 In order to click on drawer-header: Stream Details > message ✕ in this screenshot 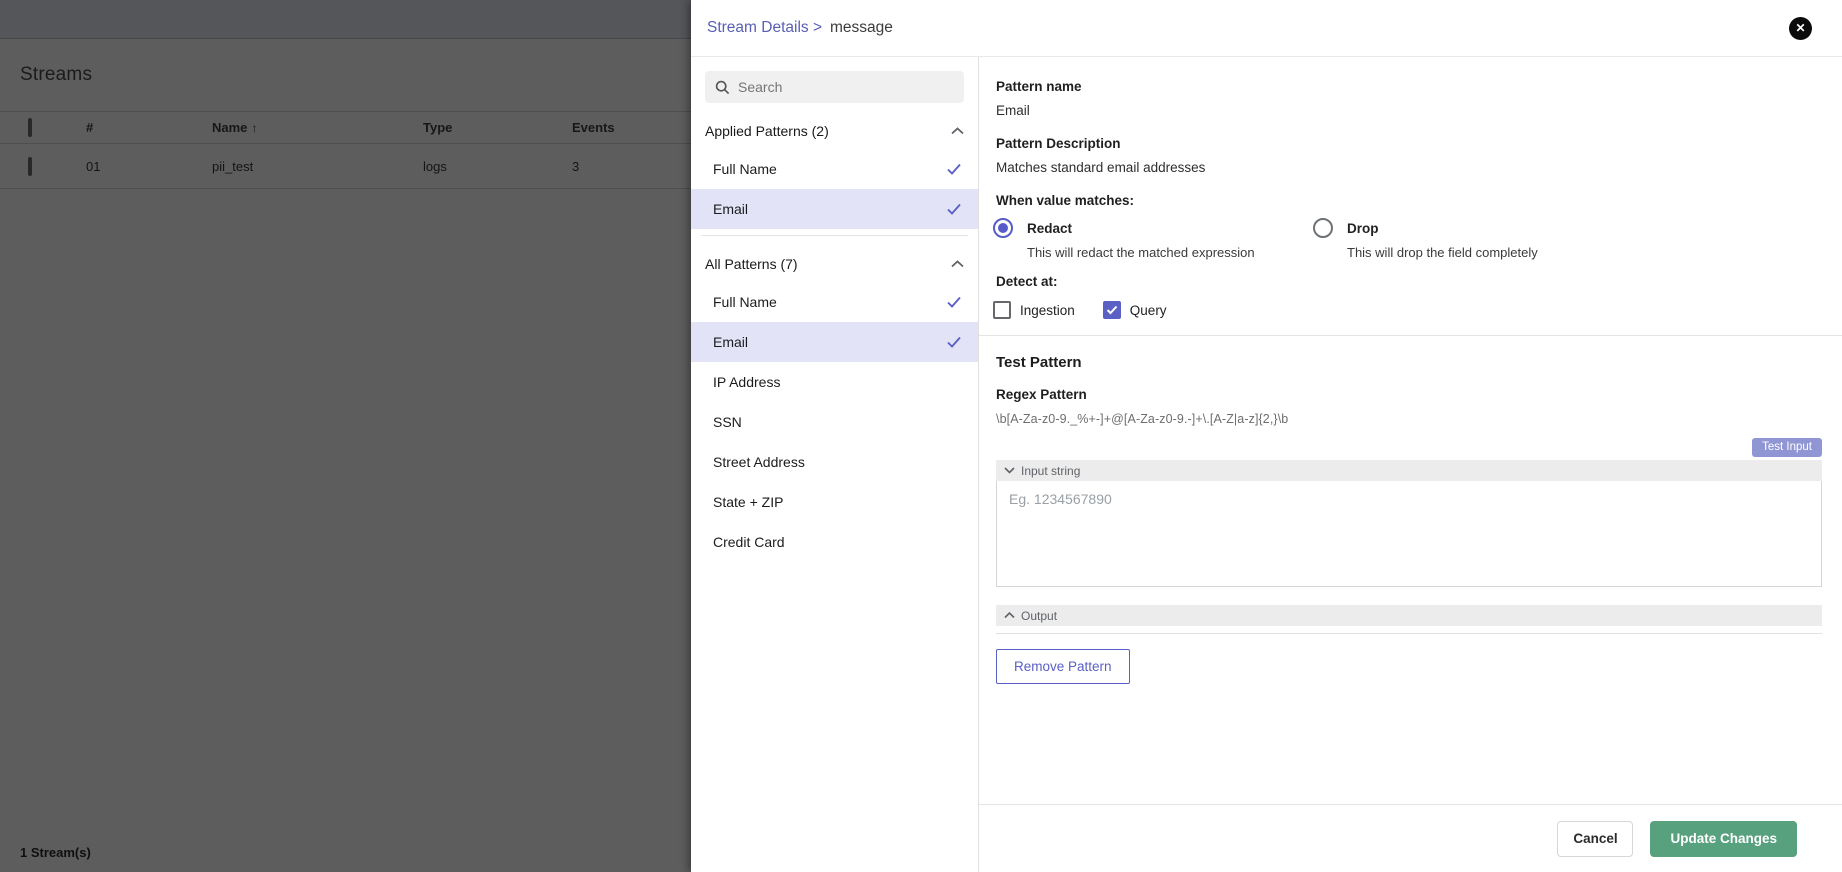, I will do `click(1266, 28)`.